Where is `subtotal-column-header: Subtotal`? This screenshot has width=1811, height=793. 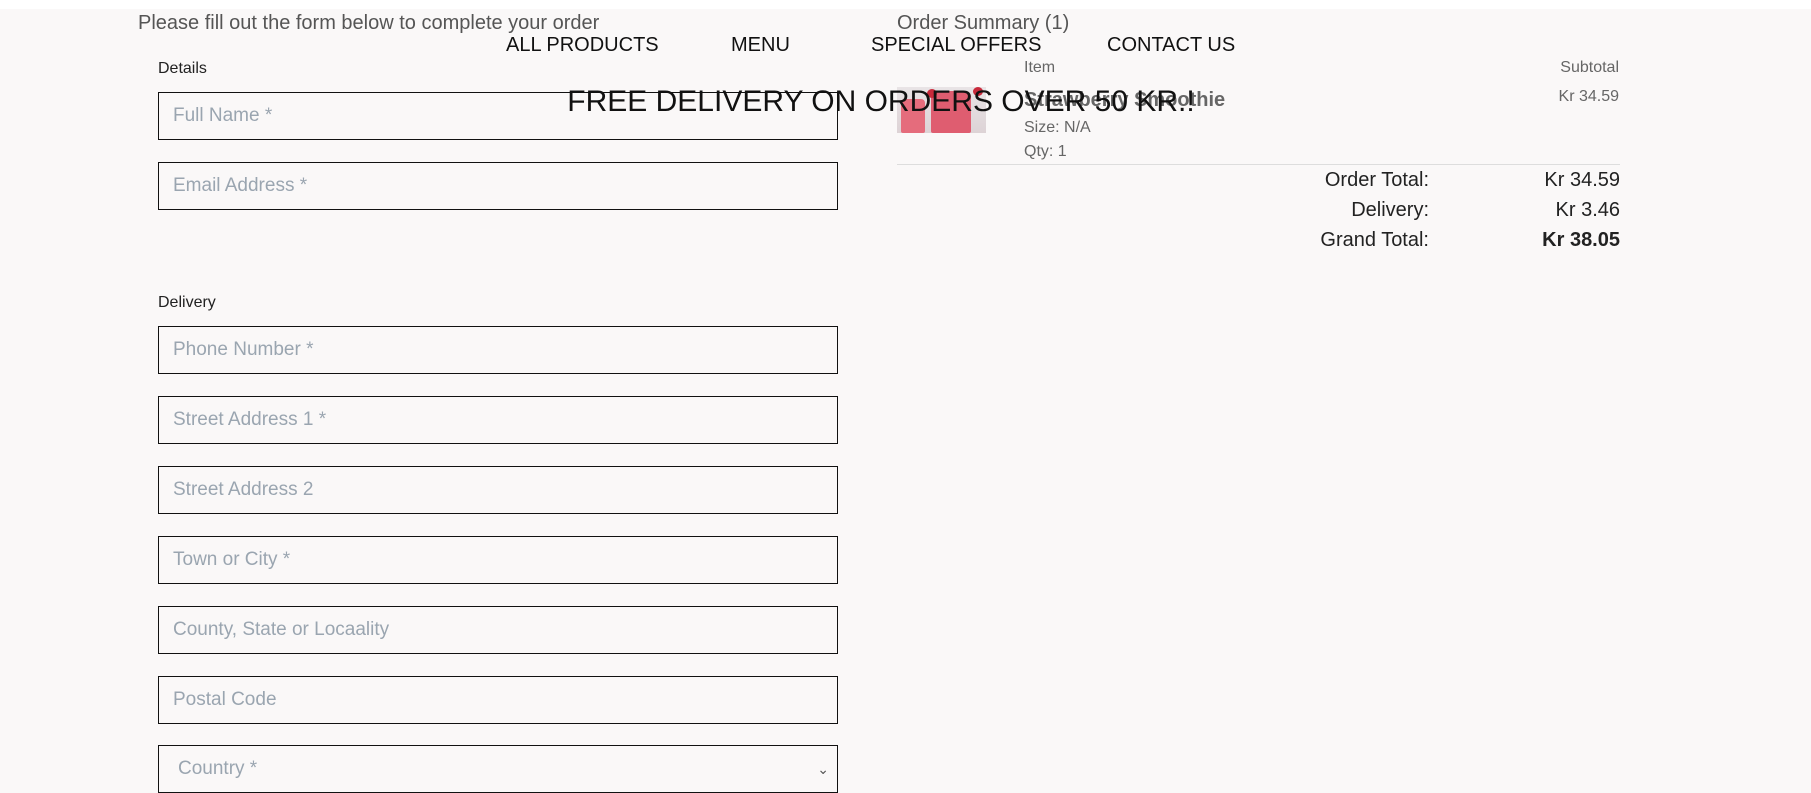
subtotal-column-header: Subtotal is located at coordinates (1589, 67).